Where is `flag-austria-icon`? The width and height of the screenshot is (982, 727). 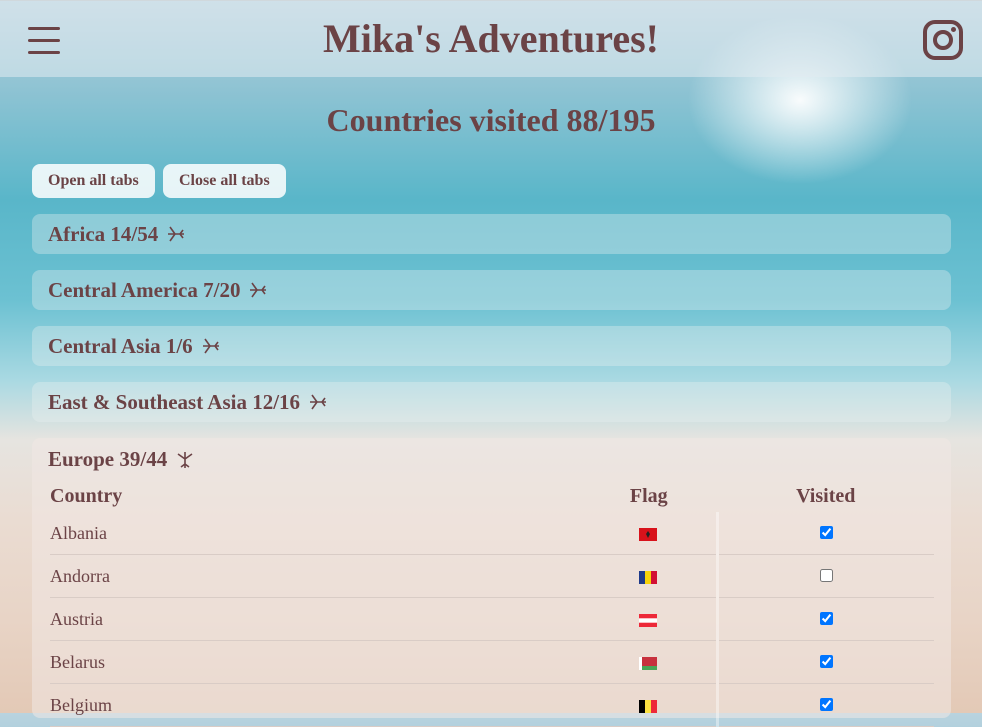
flag-austria-icon is located at coordinates (648, 620).